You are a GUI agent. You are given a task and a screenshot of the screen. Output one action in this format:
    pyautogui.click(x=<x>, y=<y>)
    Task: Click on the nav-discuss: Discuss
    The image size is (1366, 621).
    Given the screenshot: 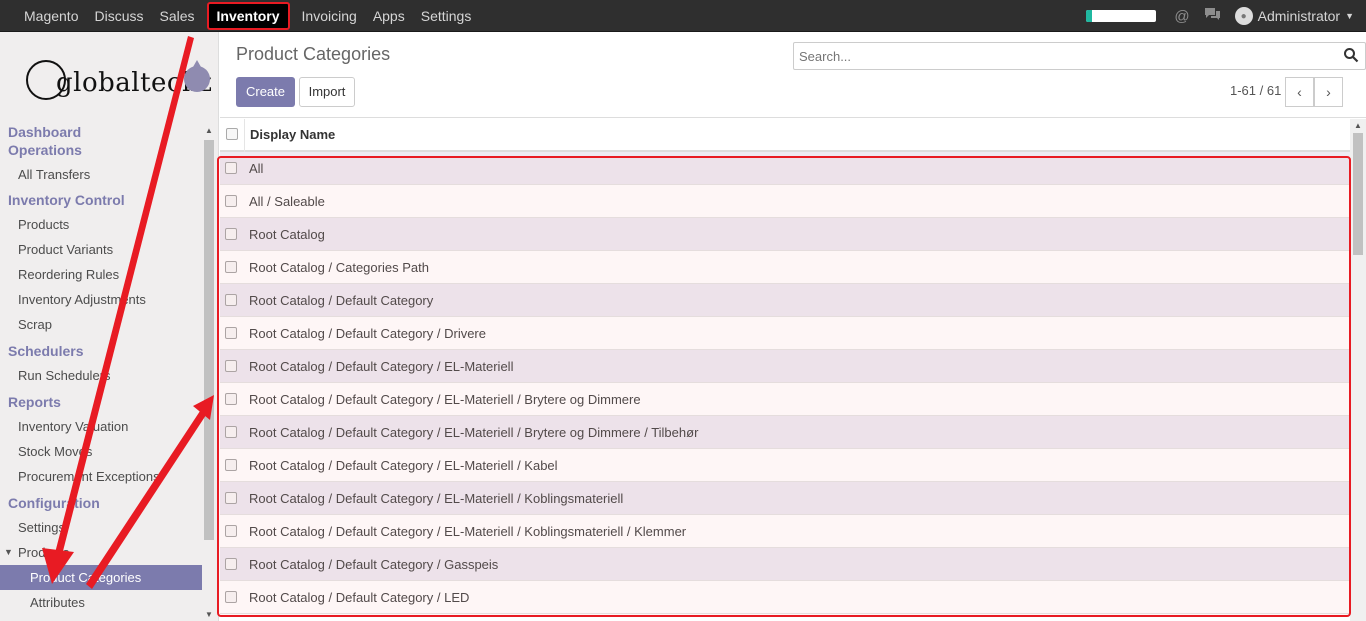 What is the action you would take?
    pyautogui.click(x=118, y=16)
    